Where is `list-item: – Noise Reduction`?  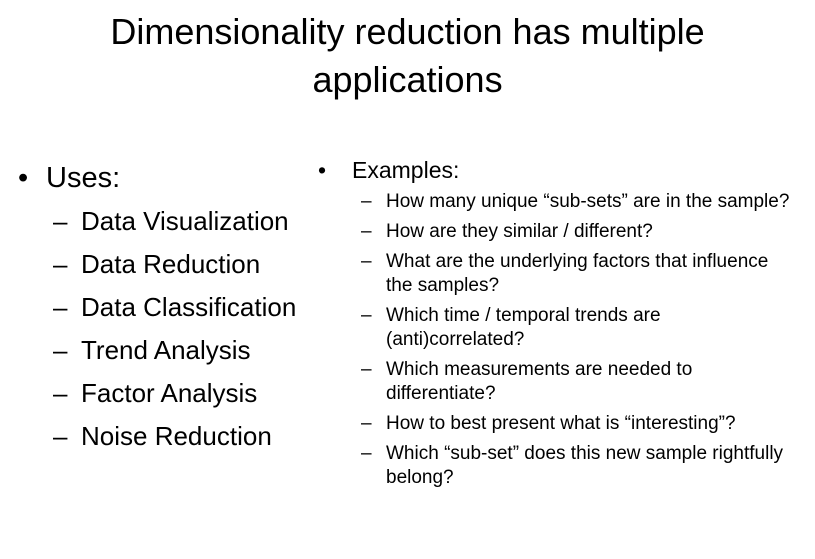
list-item: – Noise Reduction is located at coordinates (168, 436).